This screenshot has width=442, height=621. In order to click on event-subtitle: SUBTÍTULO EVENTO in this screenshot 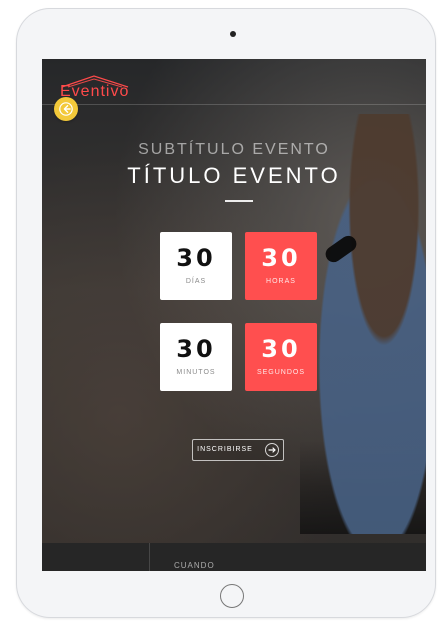, I will do `click(234, 149)`.